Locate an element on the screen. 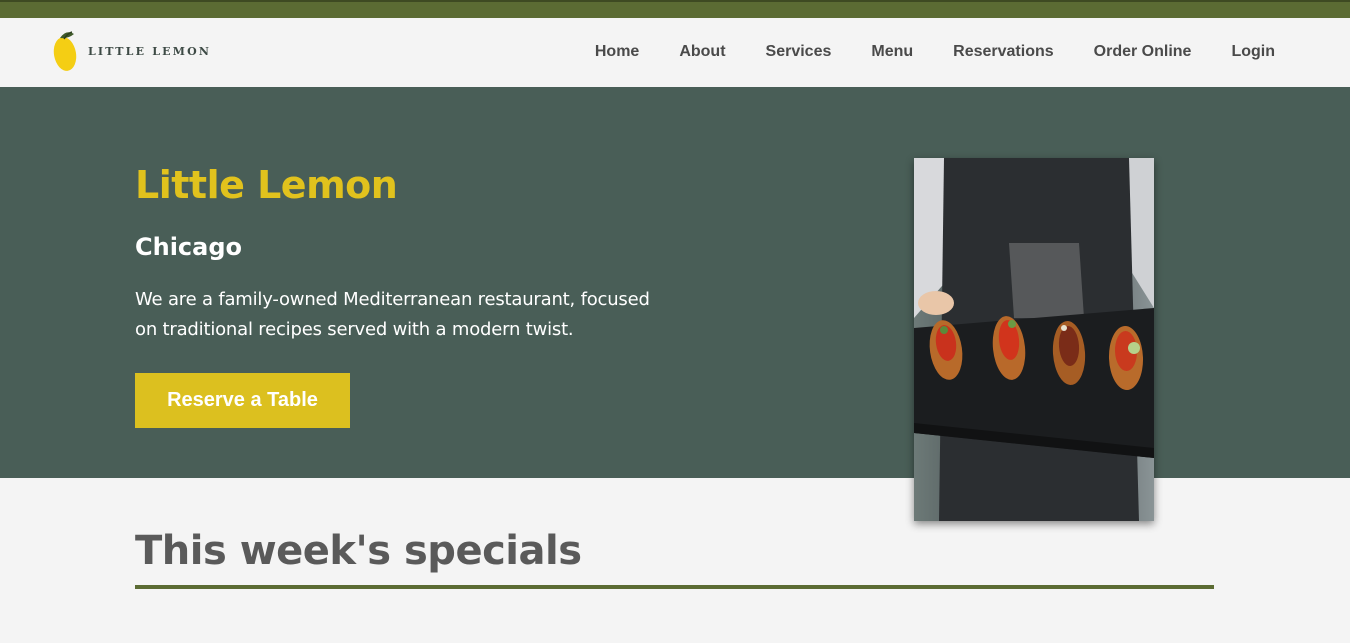 The height and width of the screenshot is (643, 1350). nav-menu: Menu is located at coordinates (892, 52).